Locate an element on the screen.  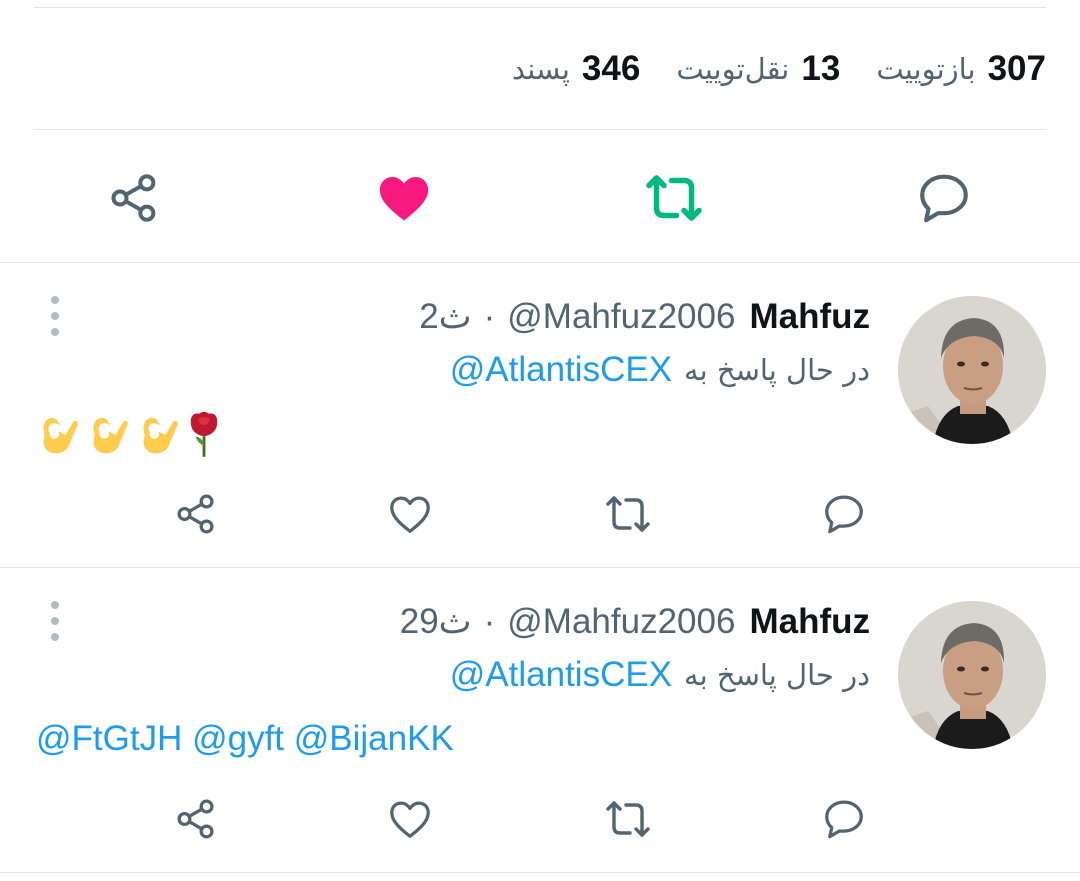
tweet-mentions: @FtGtJH @gyft @BijanKK is located at coordinates (245, 739).